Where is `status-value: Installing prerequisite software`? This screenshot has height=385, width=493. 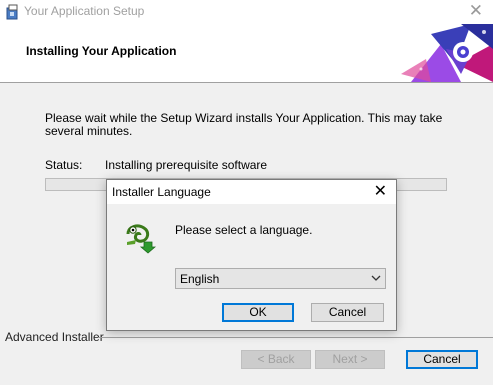 status-value: Installing prerequisite software is located at coordinates (186, 165).